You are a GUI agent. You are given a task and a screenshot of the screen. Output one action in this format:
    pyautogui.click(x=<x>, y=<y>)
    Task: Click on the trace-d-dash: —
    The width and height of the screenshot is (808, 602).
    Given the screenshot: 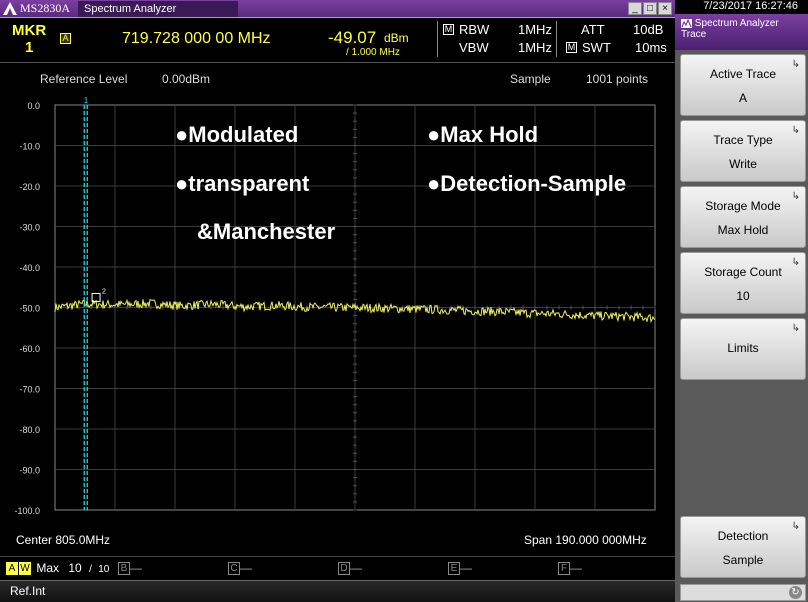 What is the action you would take?
    pyautogui.click(x=356, y=568)
    